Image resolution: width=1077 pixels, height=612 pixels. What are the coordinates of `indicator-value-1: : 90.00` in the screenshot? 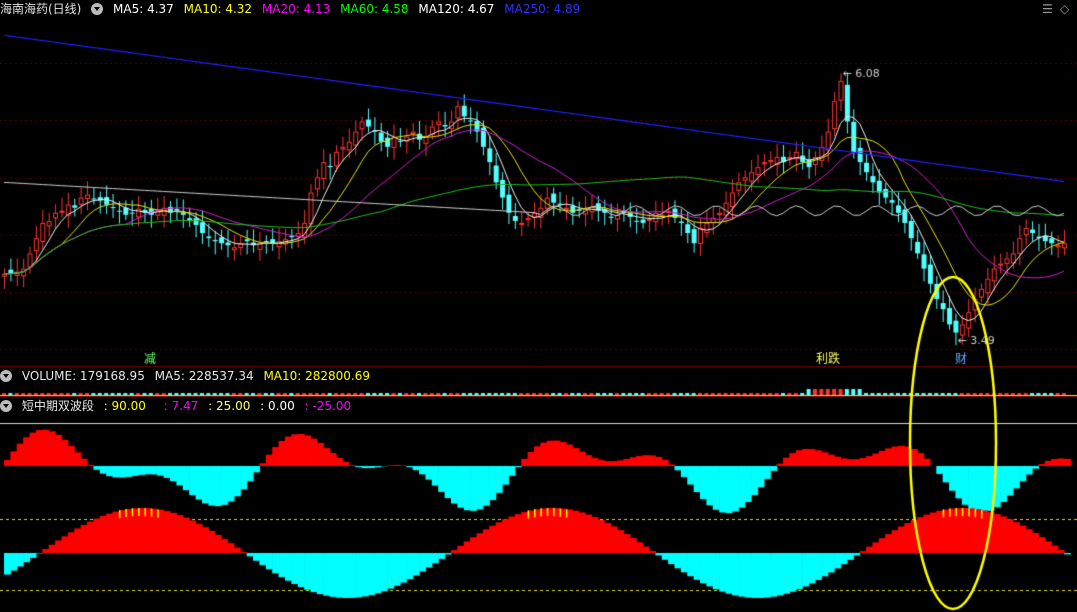 It's located at (124, 406).